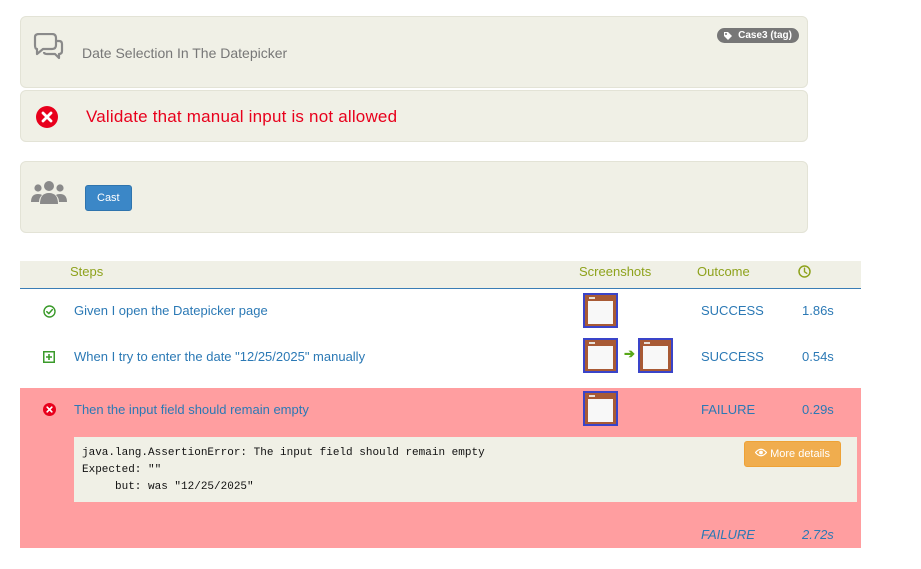 This screenshot has height=569, width=921. Describe the element at coordinates (800, 454) in the screenshot. I see `more-details-label: More details` at that location.